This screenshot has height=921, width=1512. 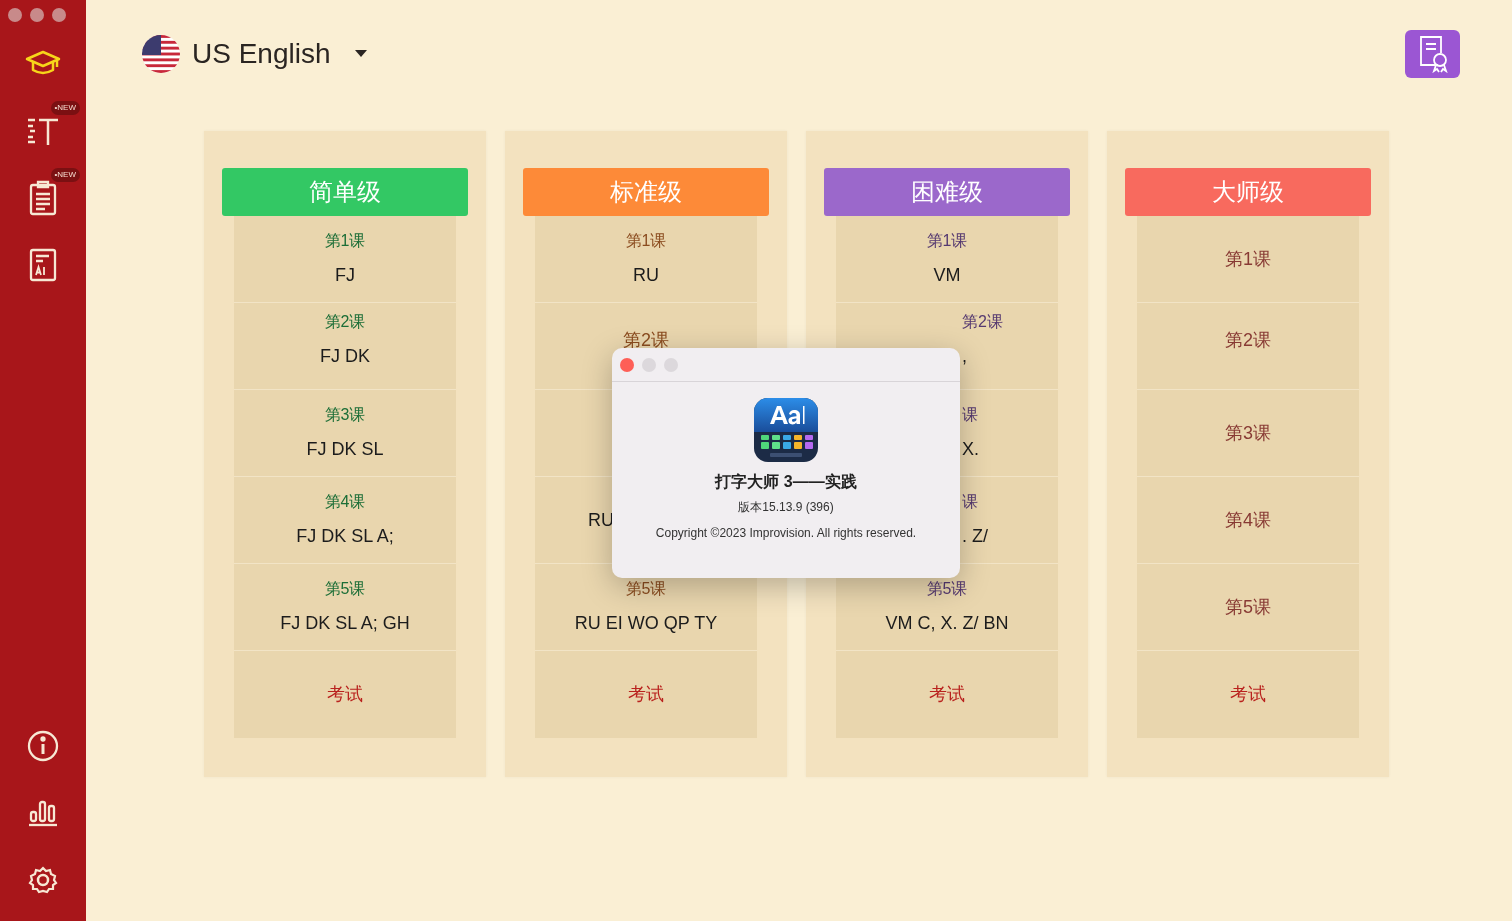 I want to click on app-icon, so click(x=786, y=430).